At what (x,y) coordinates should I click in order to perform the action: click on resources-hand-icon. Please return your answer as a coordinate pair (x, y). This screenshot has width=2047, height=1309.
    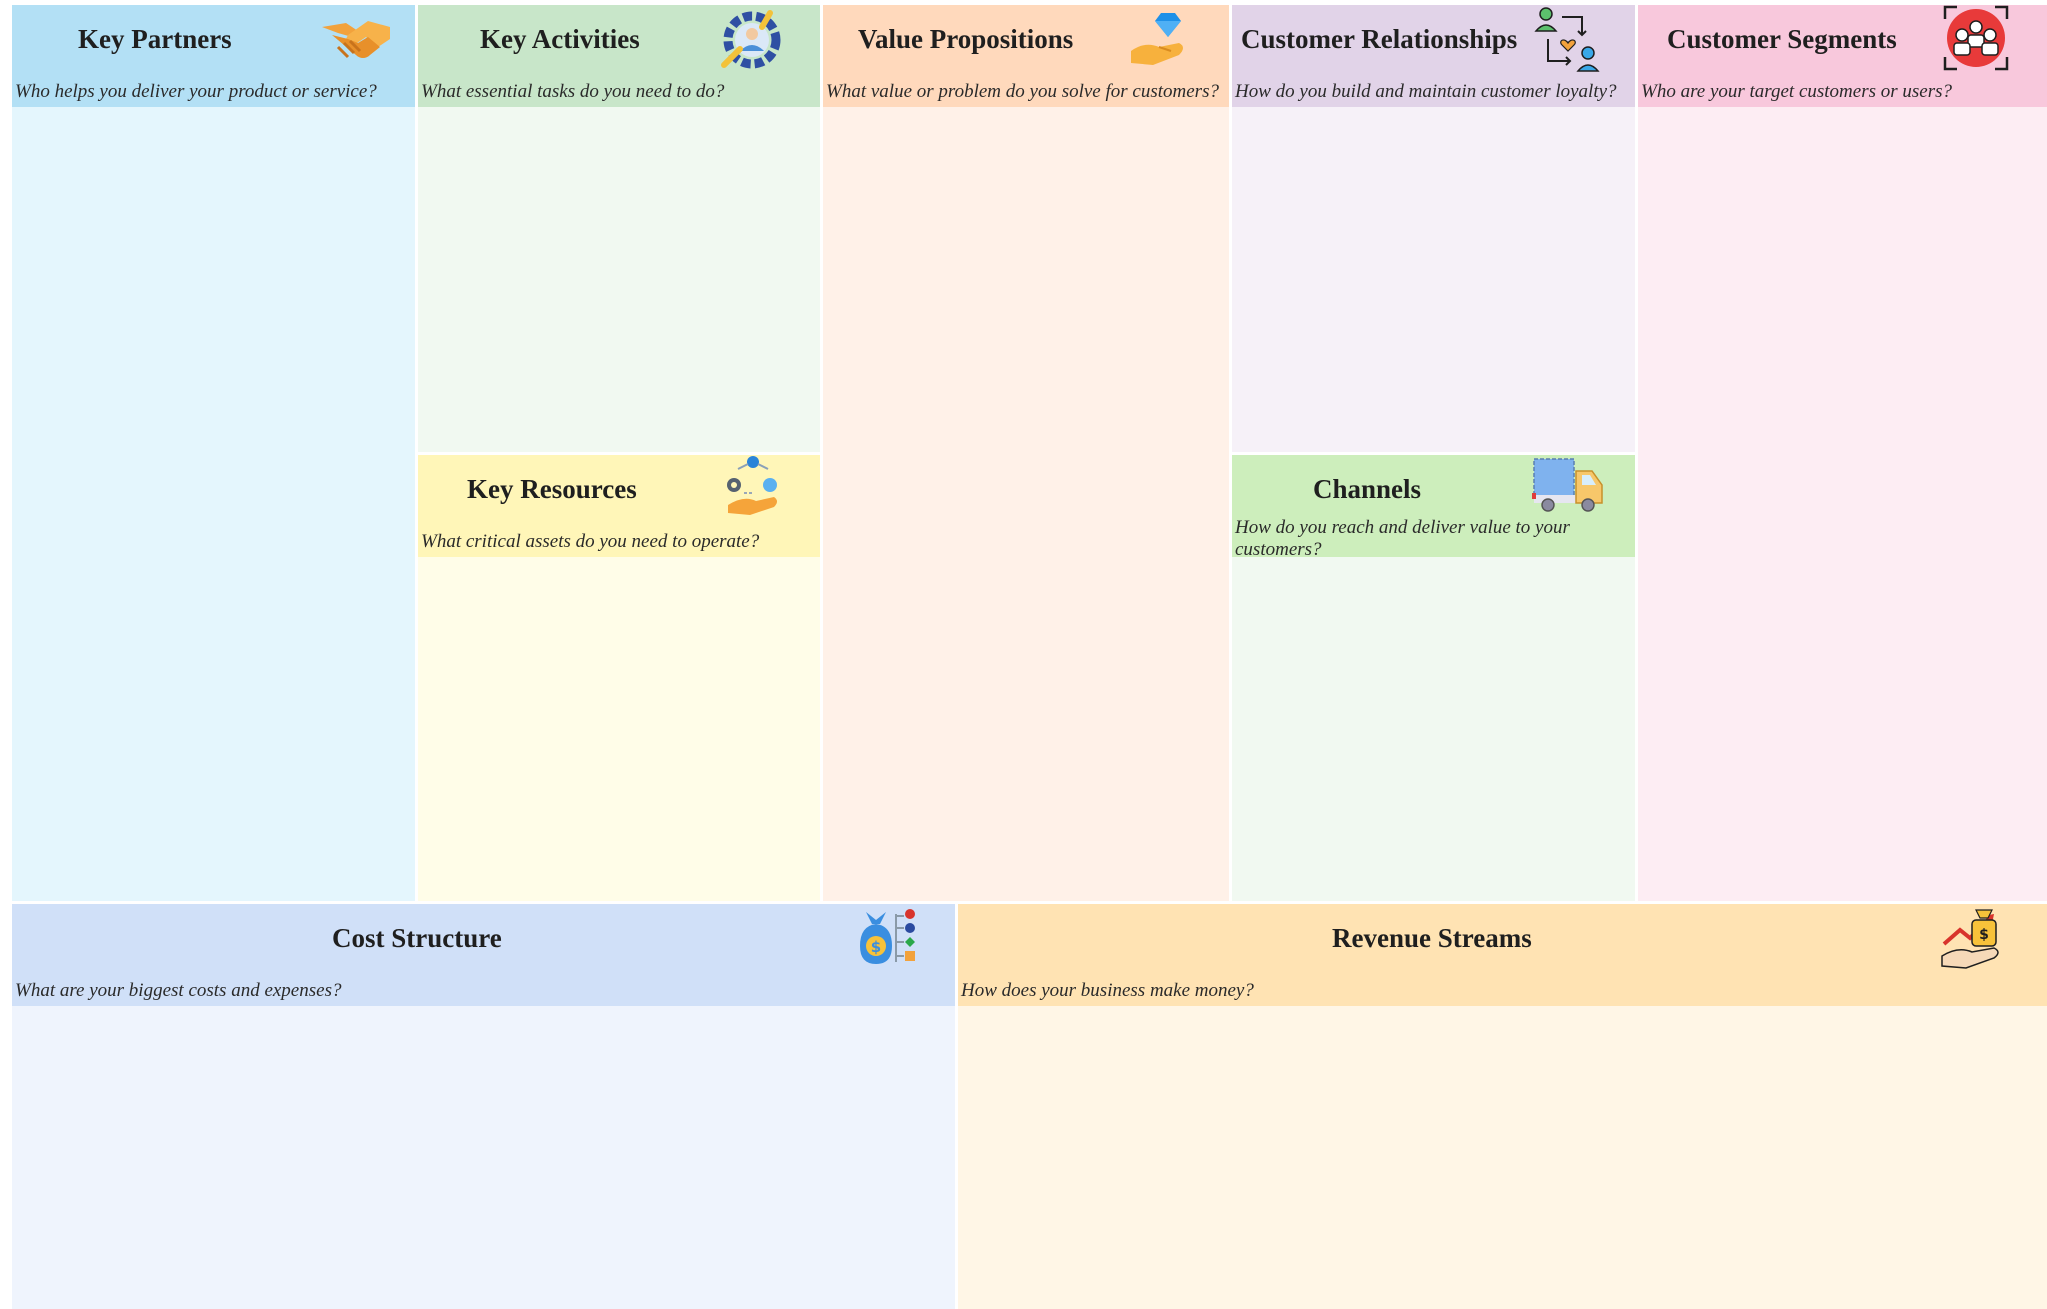
    Looking at the image, I should click on (753, 487).